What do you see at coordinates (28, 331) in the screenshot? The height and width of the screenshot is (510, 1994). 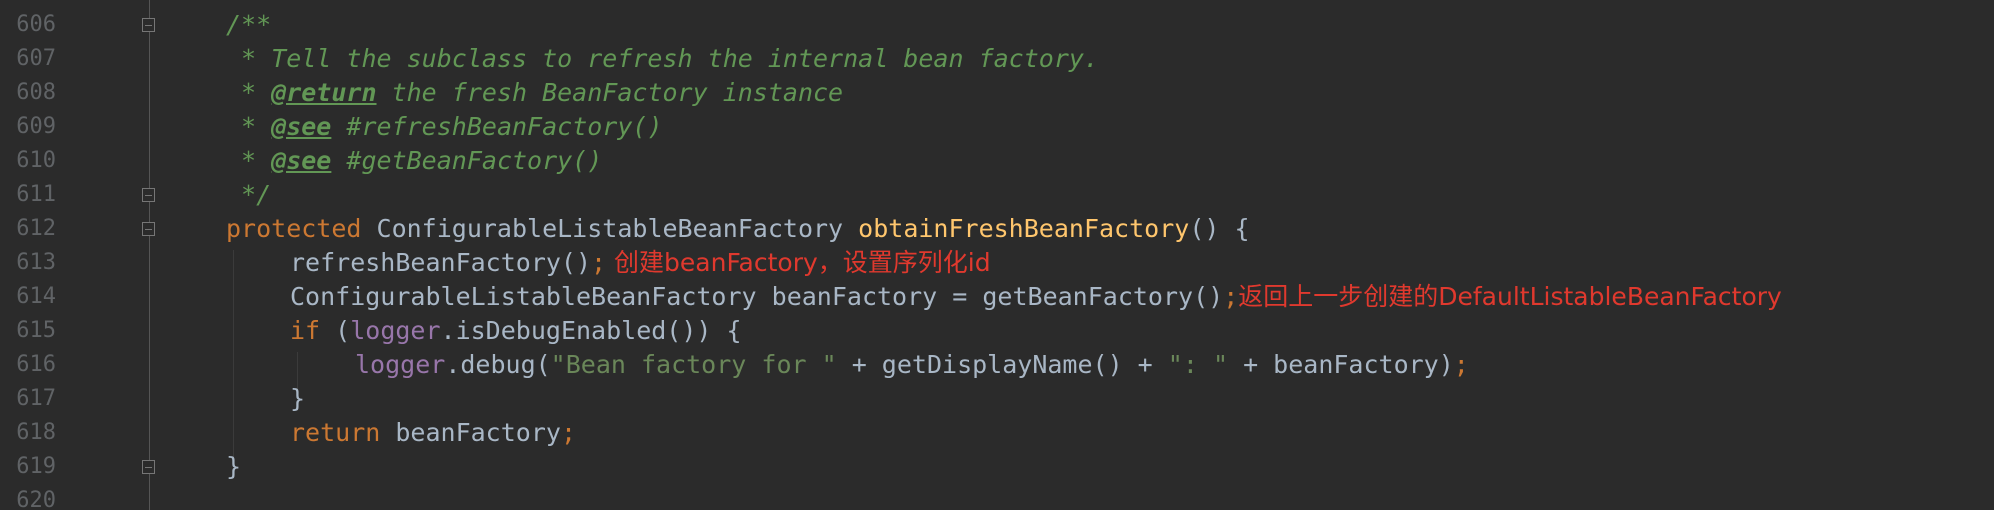 I see `line-number: 615` at bounding box center [28, 331].